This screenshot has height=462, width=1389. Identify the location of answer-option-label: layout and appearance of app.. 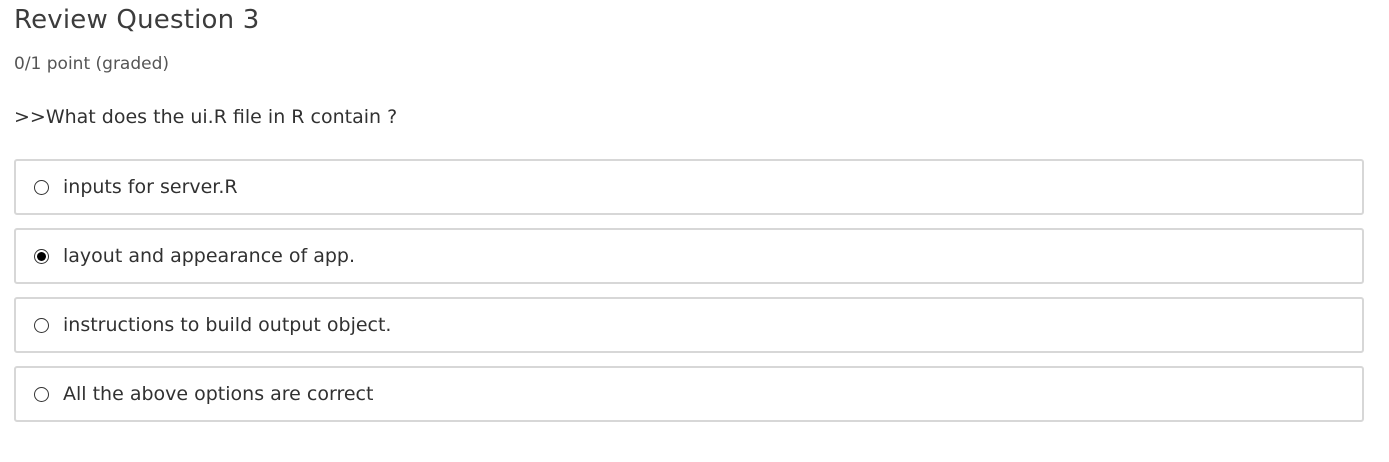
(209, 256).